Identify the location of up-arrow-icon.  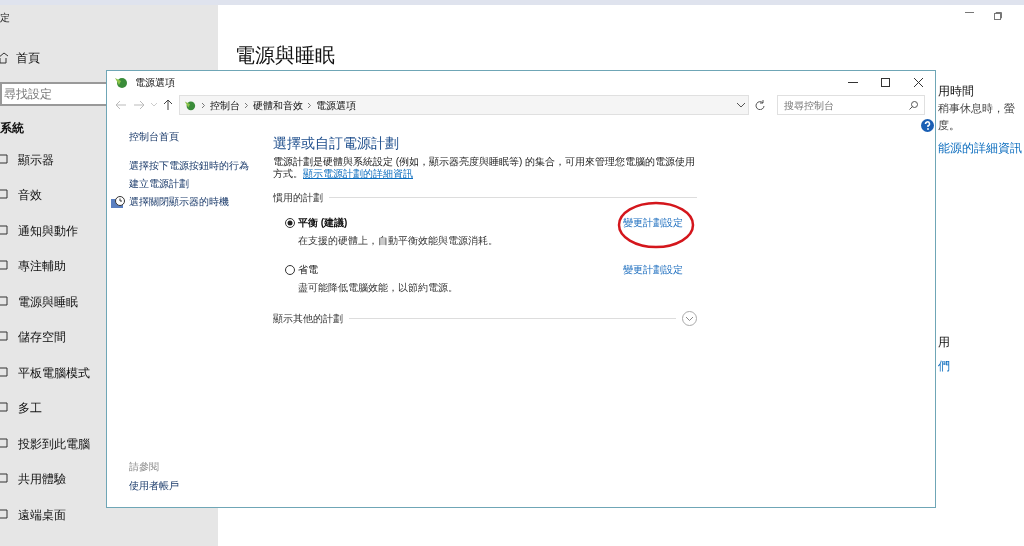
(168, 105).